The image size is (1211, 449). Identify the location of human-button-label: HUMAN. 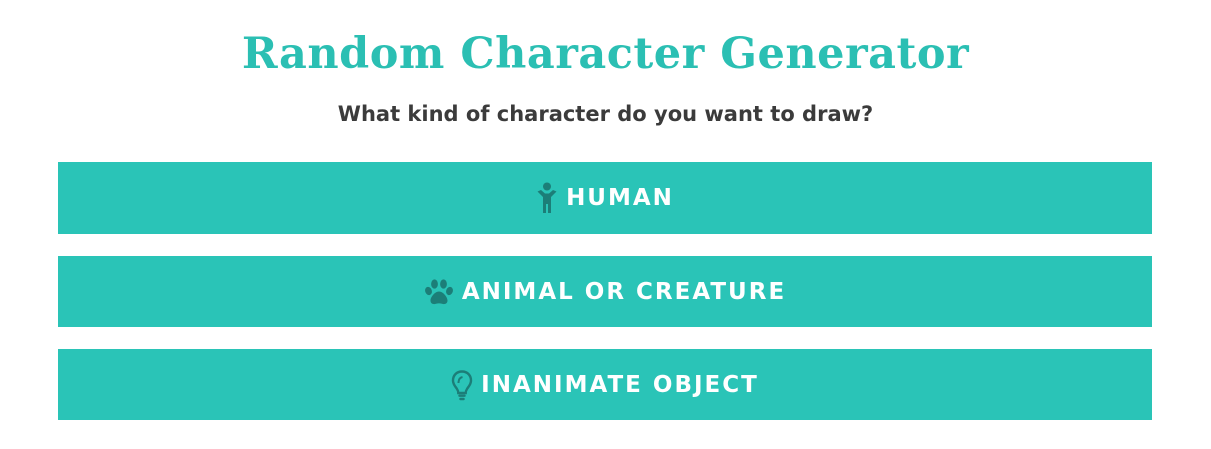
(620, 198).